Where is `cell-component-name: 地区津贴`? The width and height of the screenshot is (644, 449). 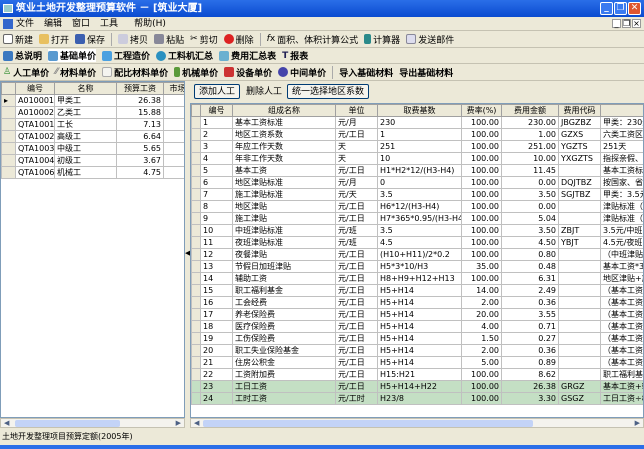 cell-component-name: 地区津贴 is located at coordinates (284, 206).